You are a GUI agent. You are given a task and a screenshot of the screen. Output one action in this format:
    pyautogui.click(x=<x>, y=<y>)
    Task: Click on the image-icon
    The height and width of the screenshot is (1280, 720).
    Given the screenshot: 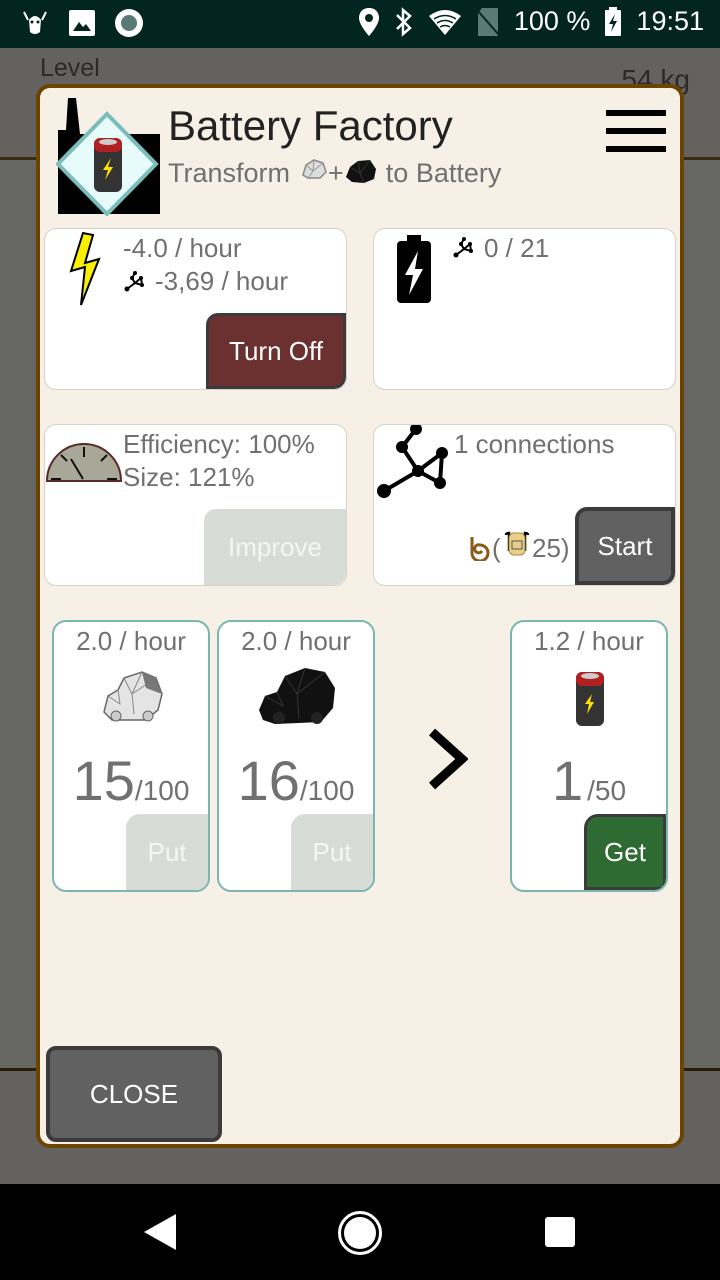 What is the action you would take?
    pyautogui.click(x=82, y=23)
    